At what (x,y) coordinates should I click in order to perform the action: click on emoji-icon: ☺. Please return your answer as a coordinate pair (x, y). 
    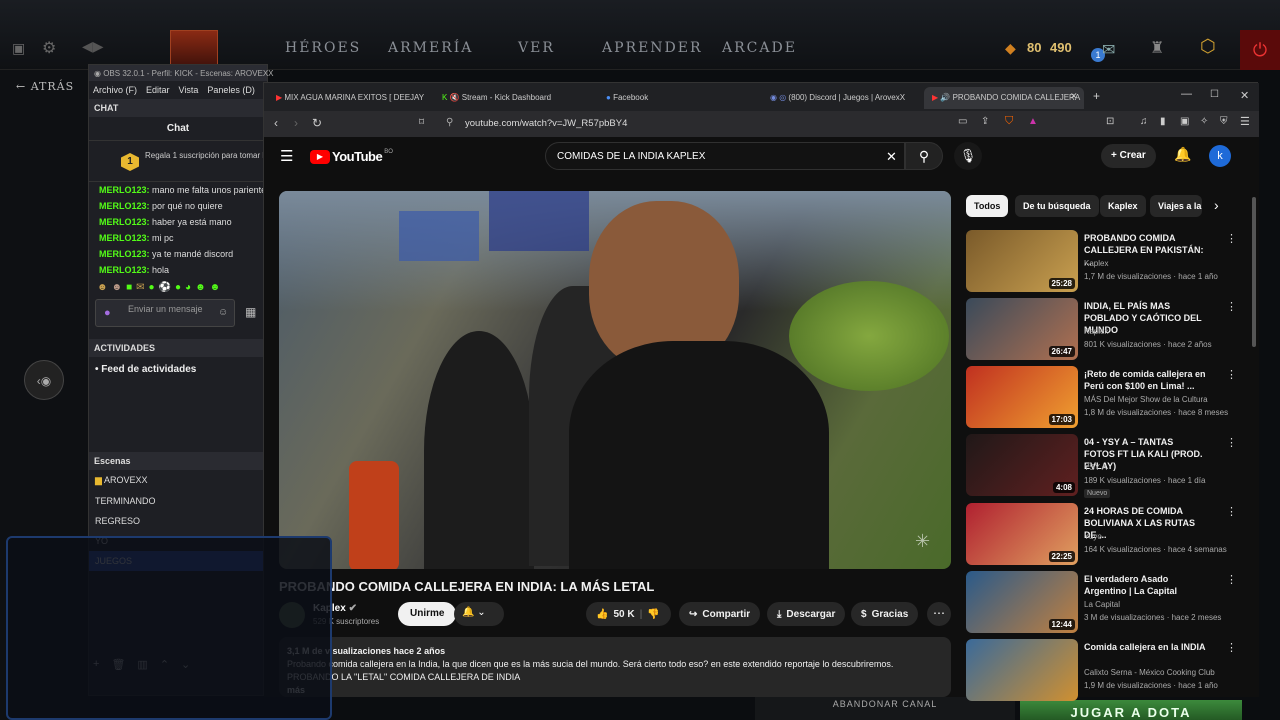
    Looking at the image, I should click on (223, 312).